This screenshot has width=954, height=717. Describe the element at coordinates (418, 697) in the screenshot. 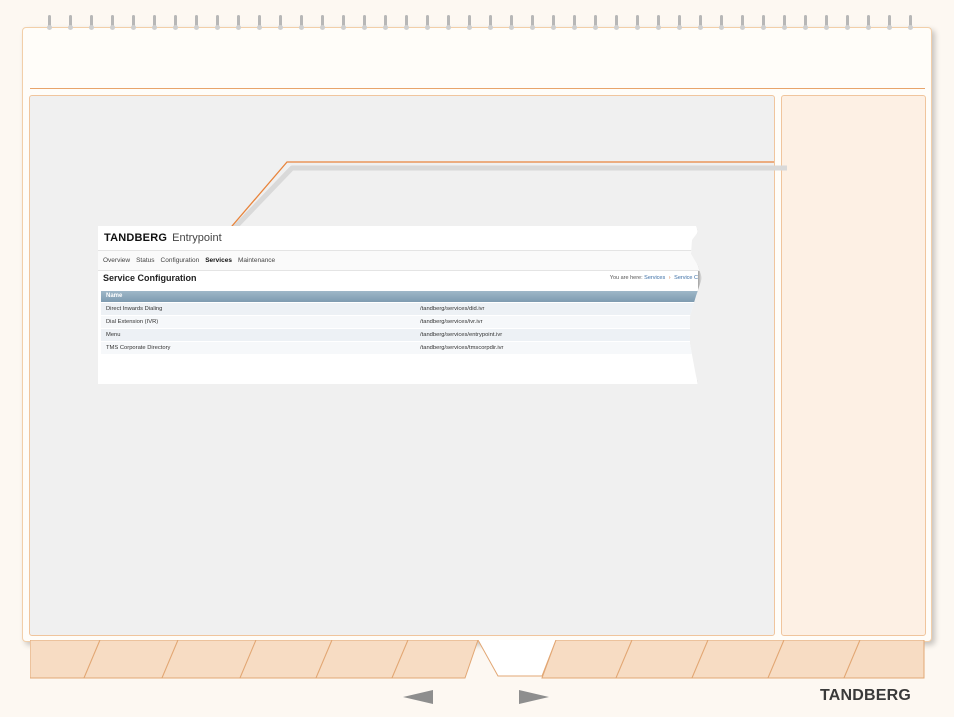

I see `previous-page-arrow-icon` at that location.